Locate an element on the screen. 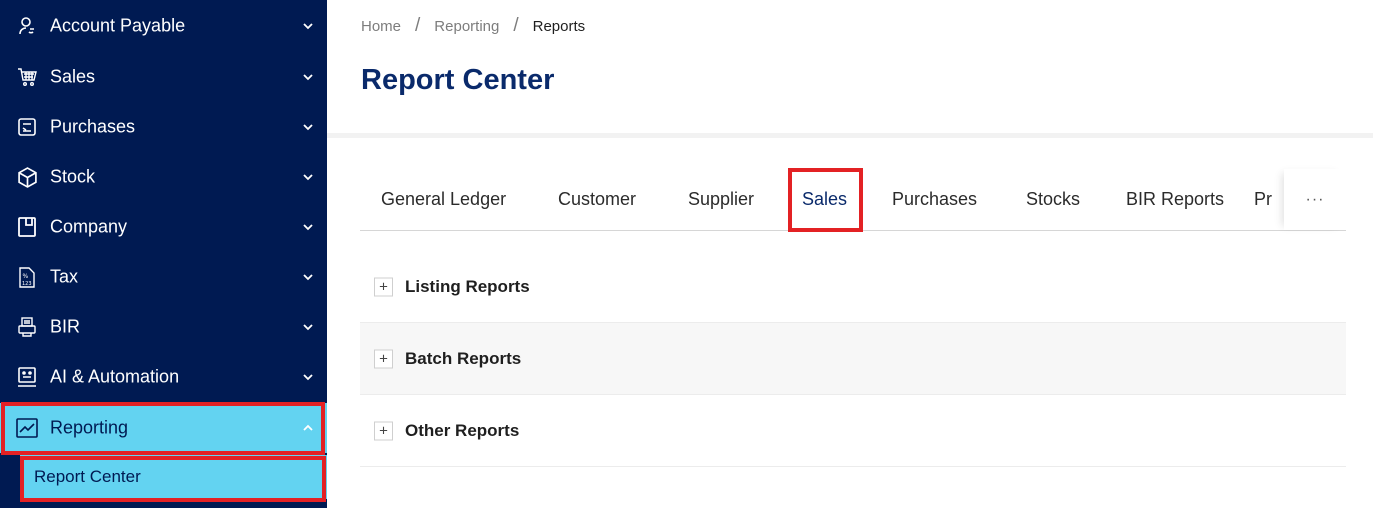 Image resolution: width=1373 pixels, height=508 pixels. breadcrumb-home: Home is located at coordinates (381, 26).